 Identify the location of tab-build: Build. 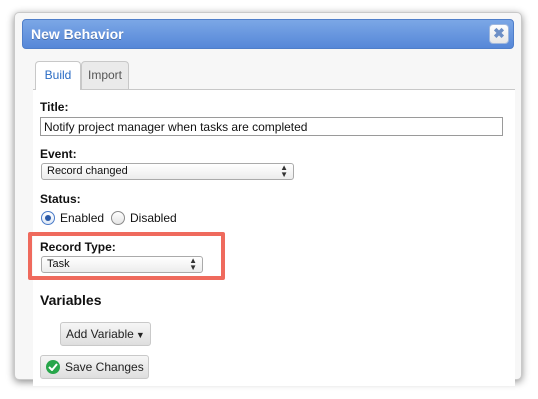
(58, 75).